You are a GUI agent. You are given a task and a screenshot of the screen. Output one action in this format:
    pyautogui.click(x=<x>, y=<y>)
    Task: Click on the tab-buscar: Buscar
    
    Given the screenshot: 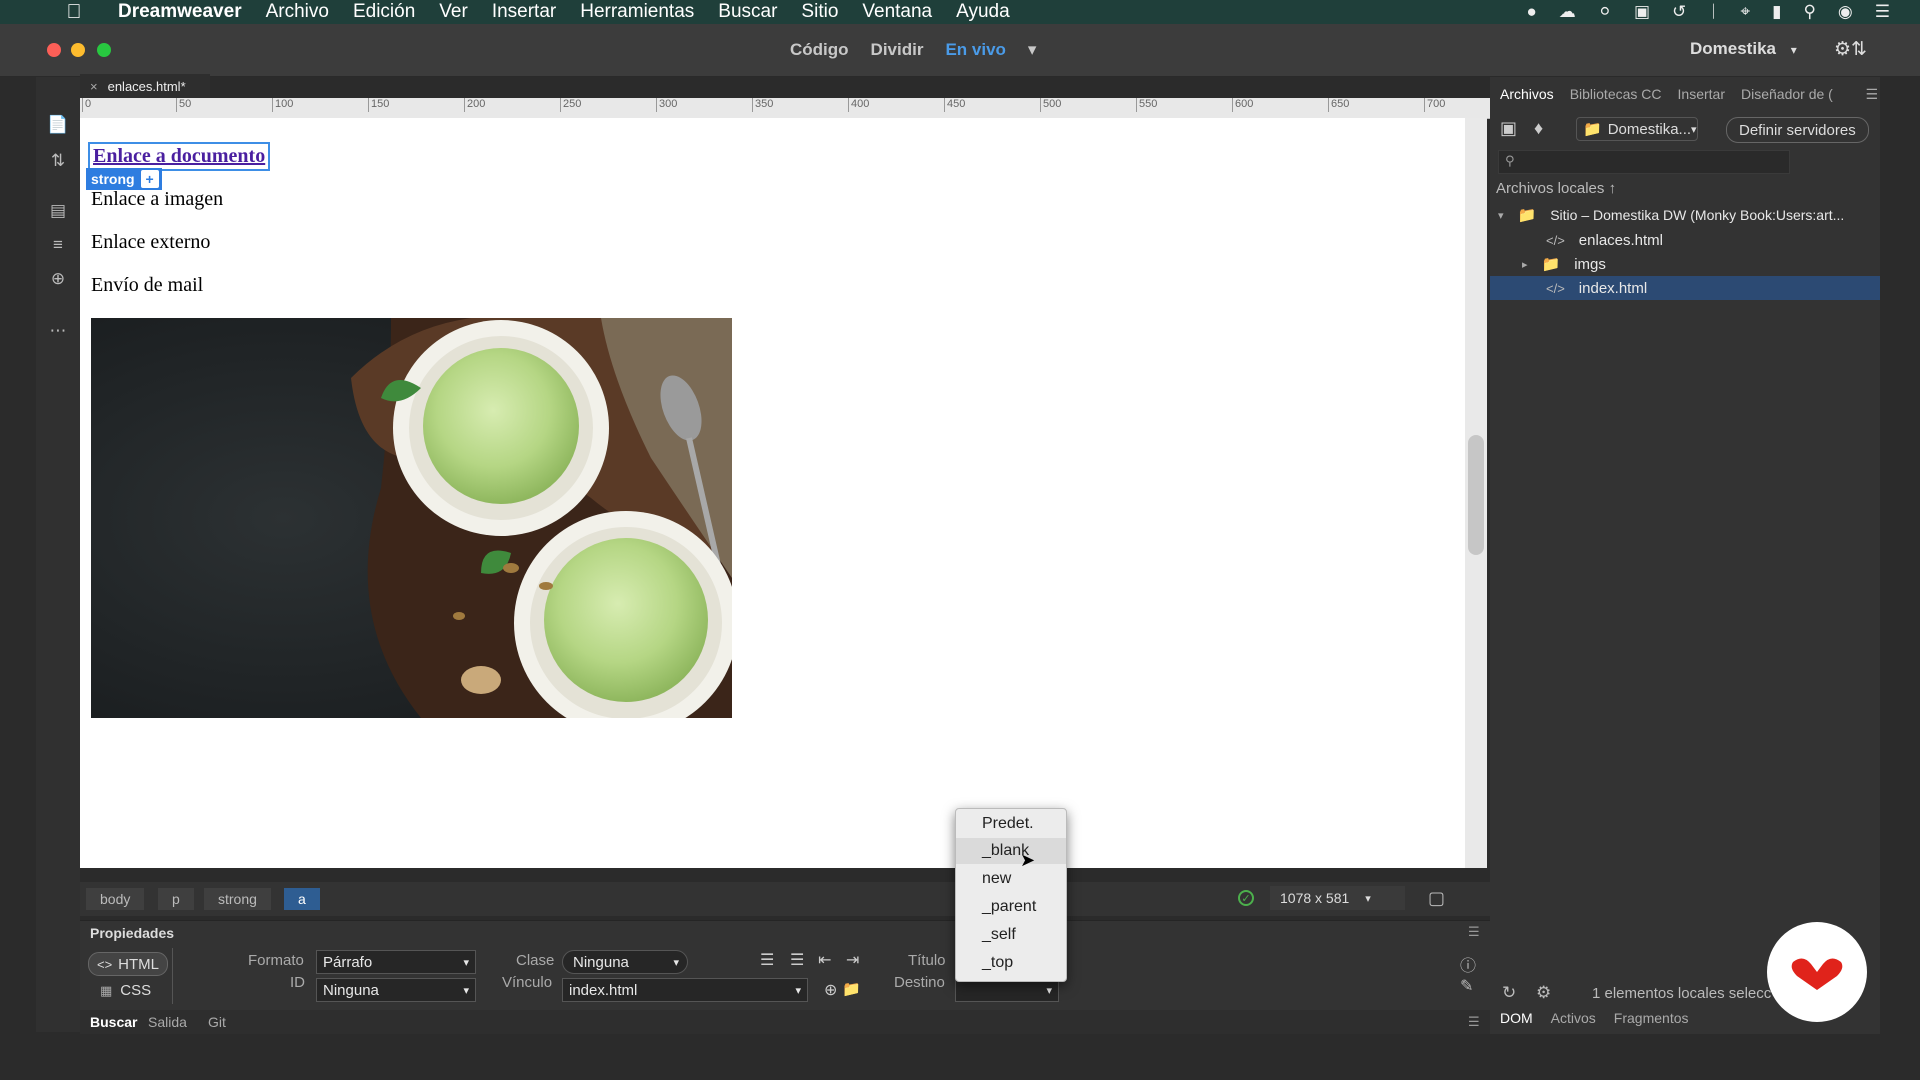 What is the action you would take?
    pyautogui.click(x=113, y=1022)
    